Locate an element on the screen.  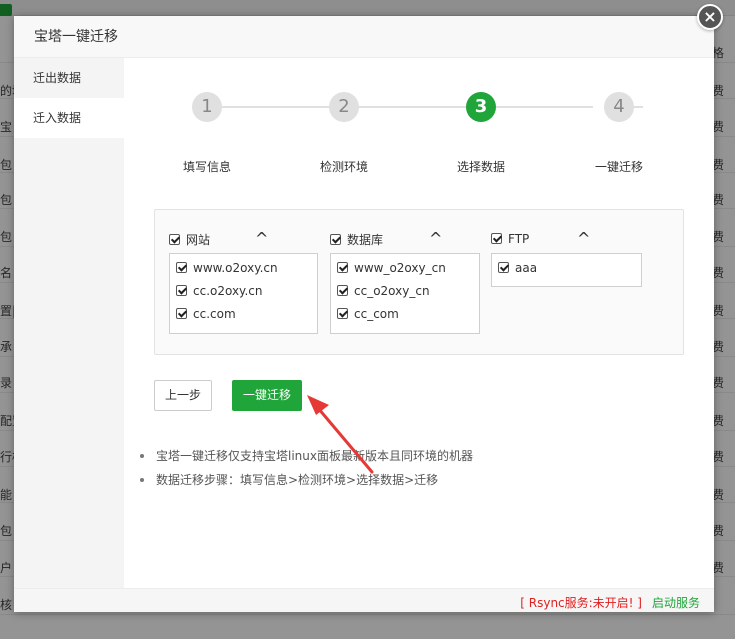
item-label: aaa is located at coordinates (526, 267).